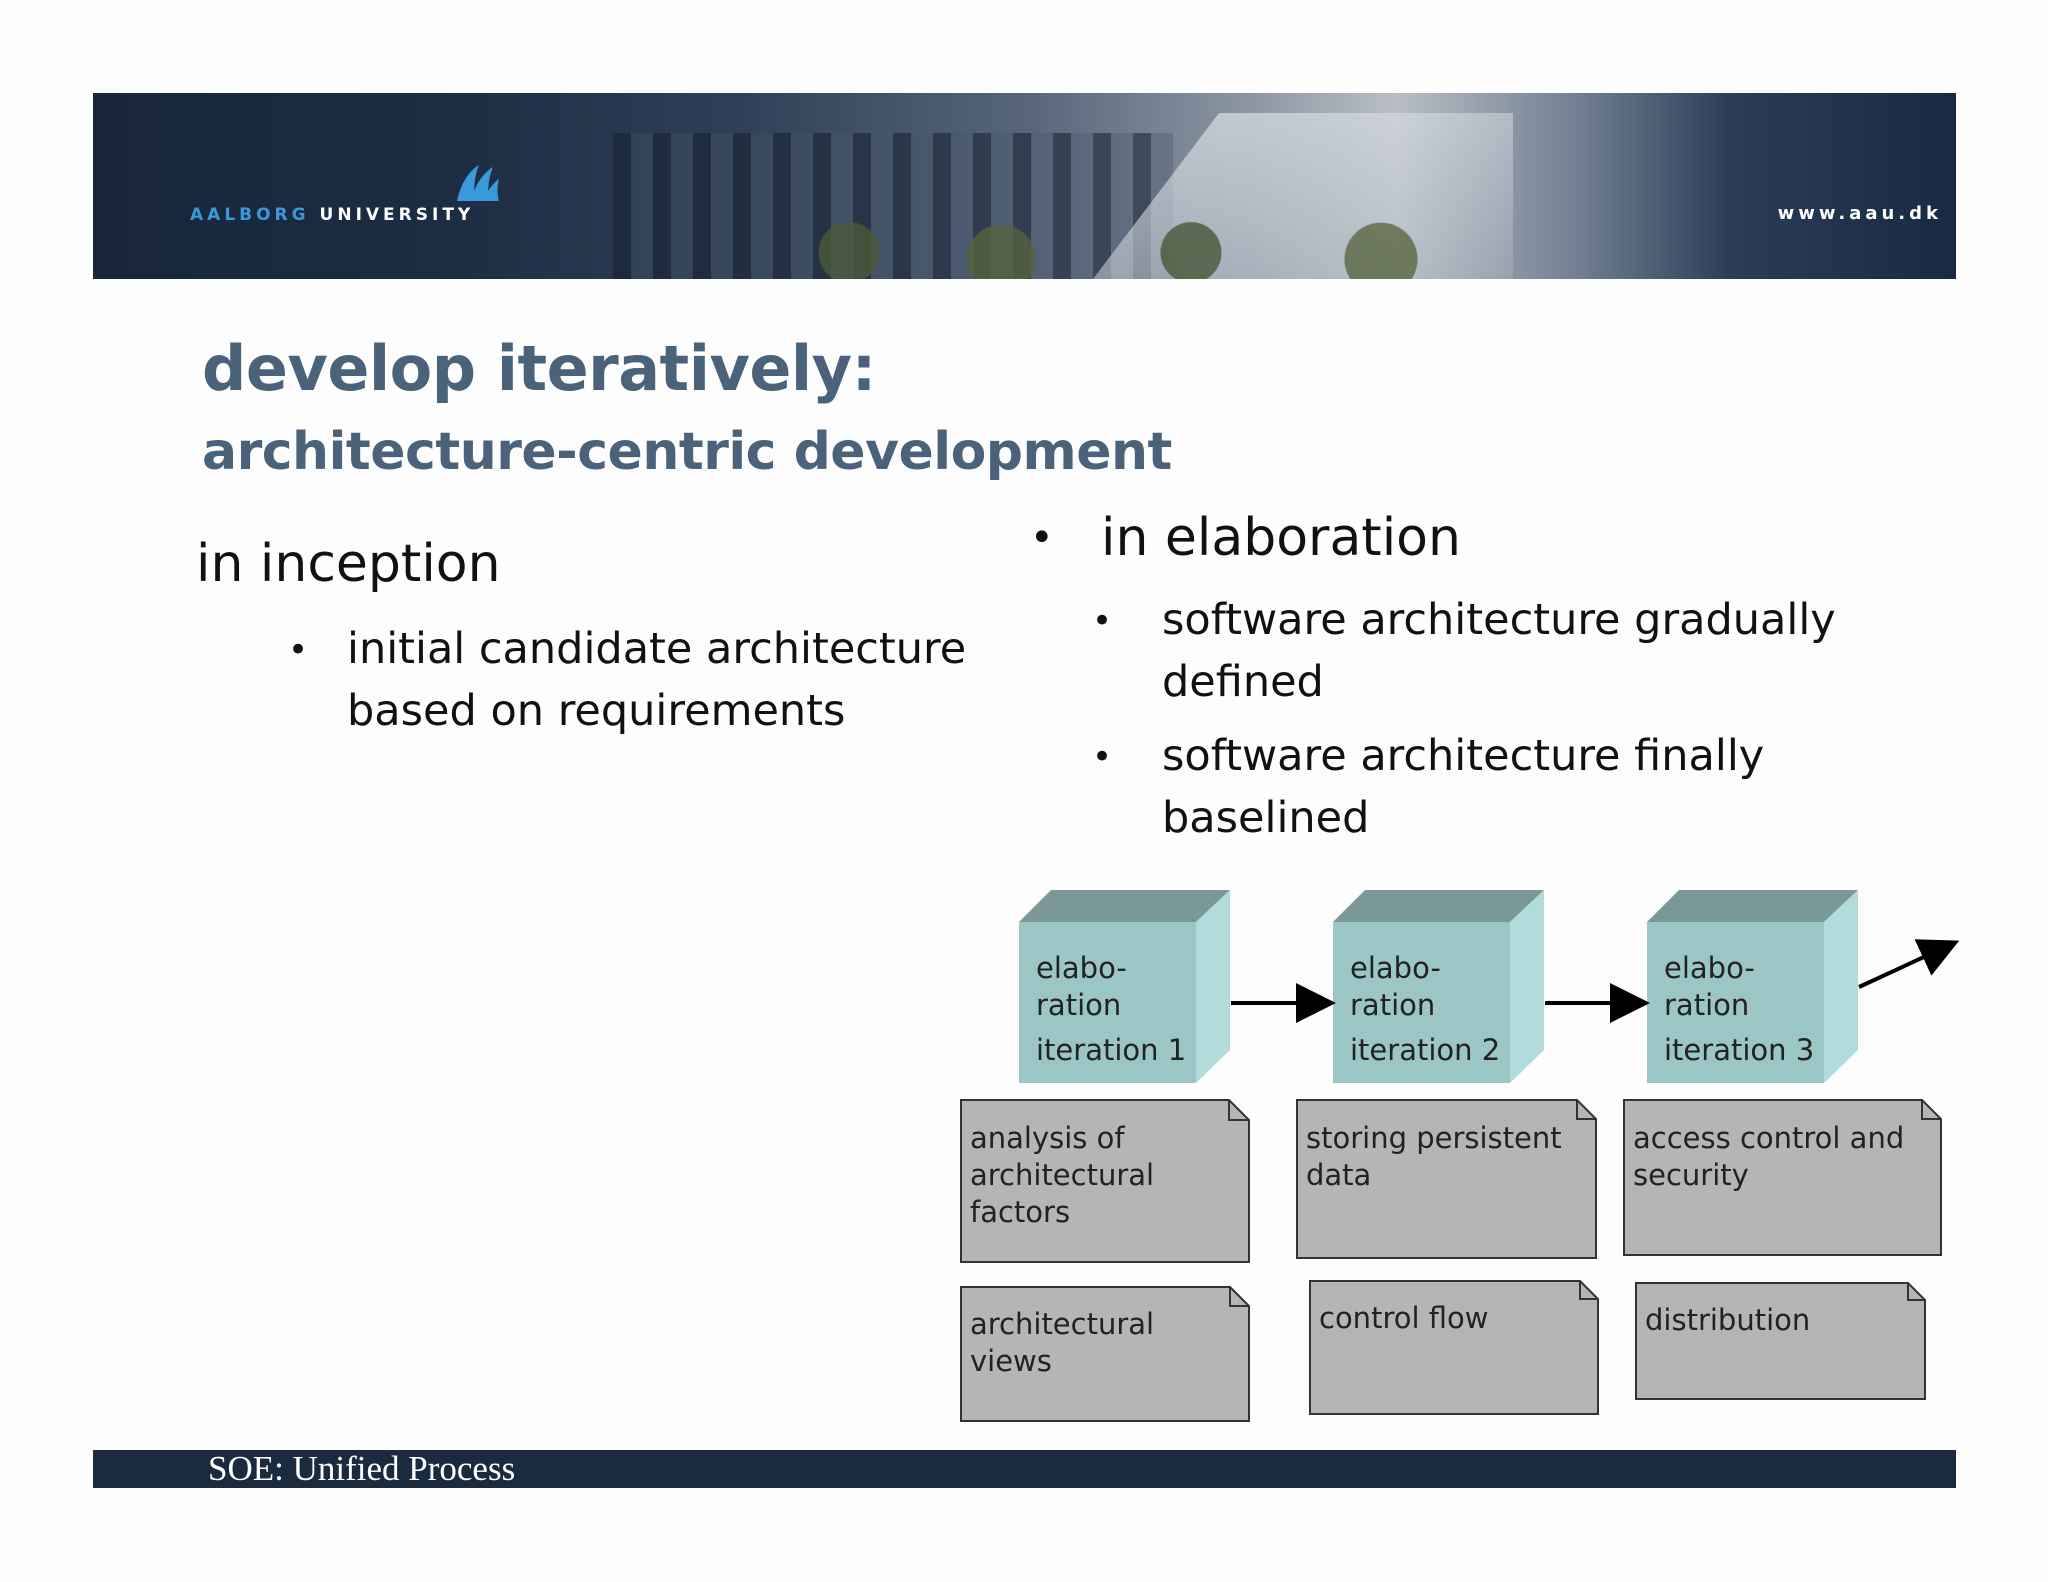 The image size is (2048, 1582). Describe the element at coordinates (1404, 1318) in the screenshot. I see `note-row2-2-label: control flow` at that location.